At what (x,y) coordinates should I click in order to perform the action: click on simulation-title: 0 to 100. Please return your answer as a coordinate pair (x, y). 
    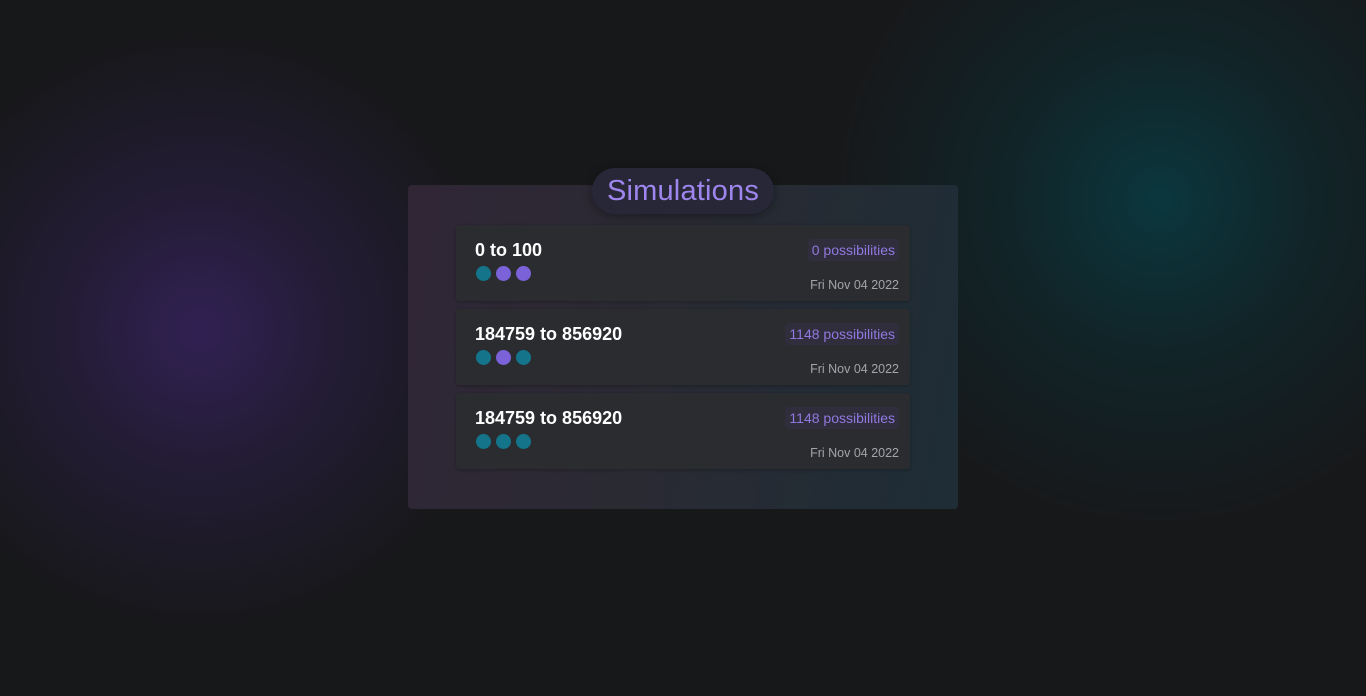
    Looking at the image, I should click on (509, 250).